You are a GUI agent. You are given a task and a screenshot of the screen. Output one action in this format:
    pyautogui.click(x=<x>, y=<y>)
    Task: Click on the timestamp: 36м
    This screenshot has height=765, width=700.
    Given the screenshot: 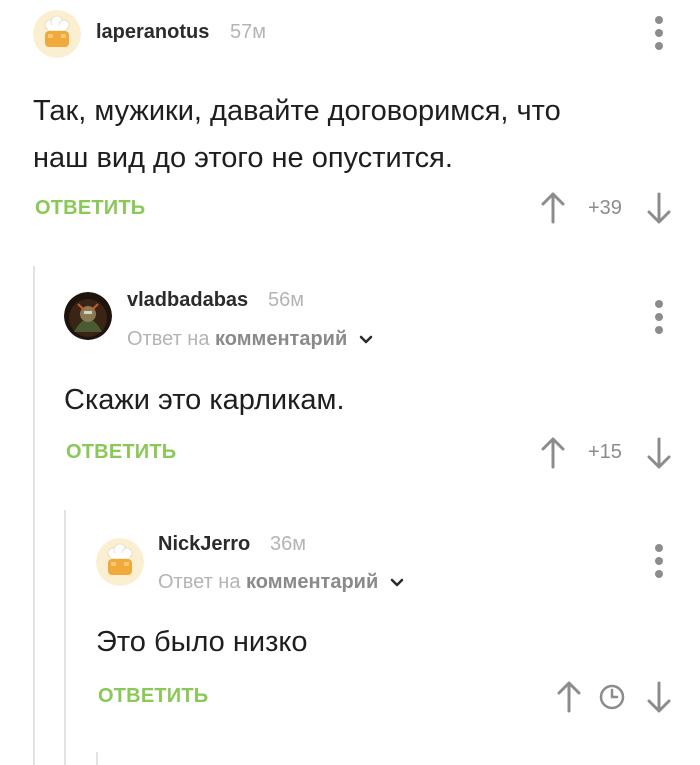 What is the action you would take?
    pyautogui.click(x=288, y=544)
    